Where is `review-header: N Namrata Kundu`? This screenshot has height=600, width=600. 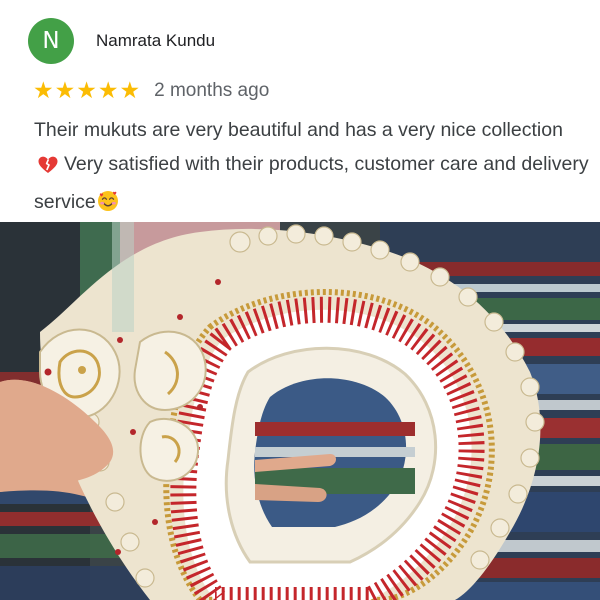
review-header: N Namrata Kundu is located at coordinates (121, 41).